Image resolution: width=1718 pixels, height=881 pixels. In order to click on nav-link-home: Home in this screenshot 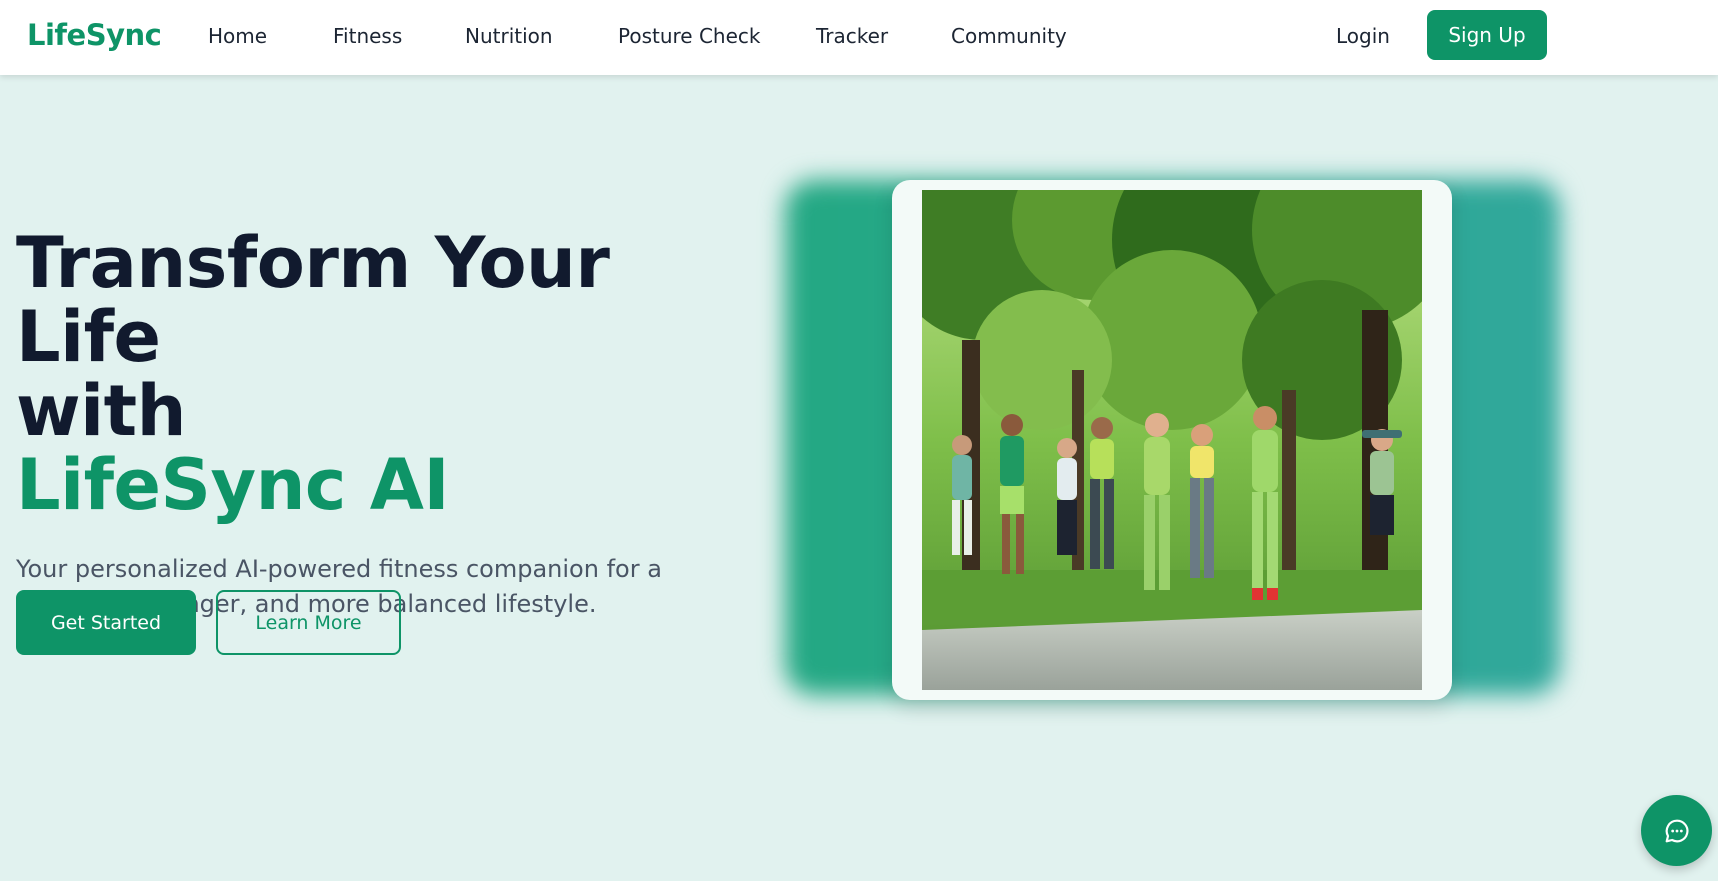, I will do `click(237, 36)`.